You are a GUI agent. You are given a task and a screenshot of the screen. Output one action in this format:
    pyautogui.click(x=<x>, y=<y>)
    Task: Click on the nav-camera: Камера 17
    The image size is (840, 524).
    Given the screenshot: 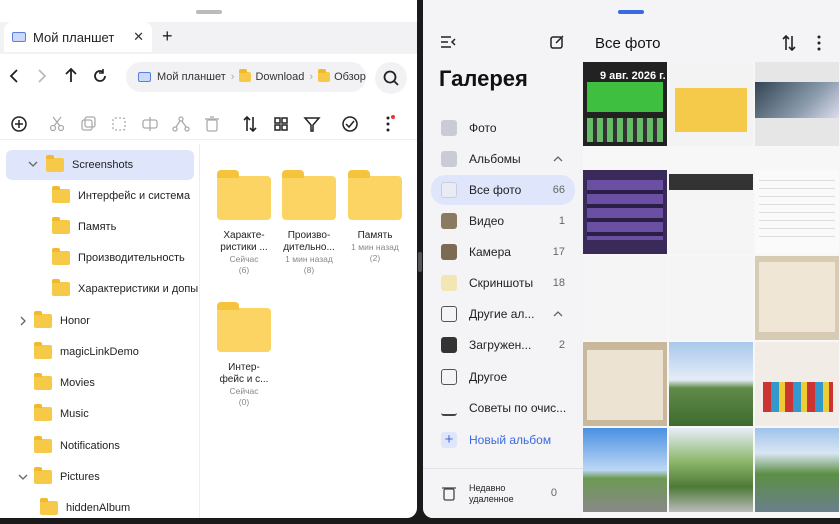 What is the action you would take?
    pyautogui.click(x=503, y=252)
    